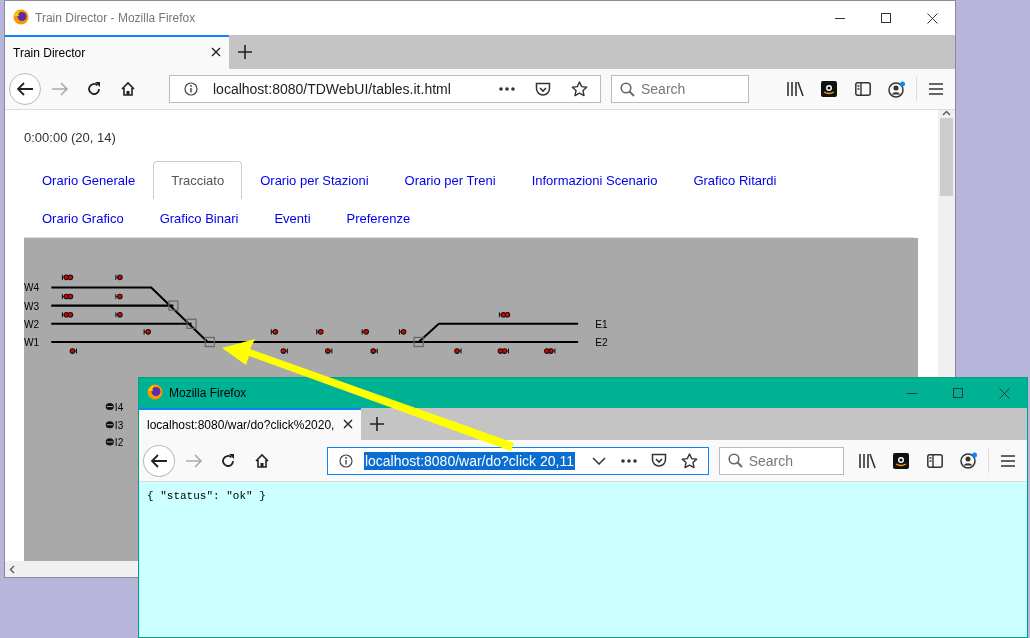  What do you see at coordinates (601, 342) in the screenshot?
I see `track-label: E2` at bounding box center [601, 342].